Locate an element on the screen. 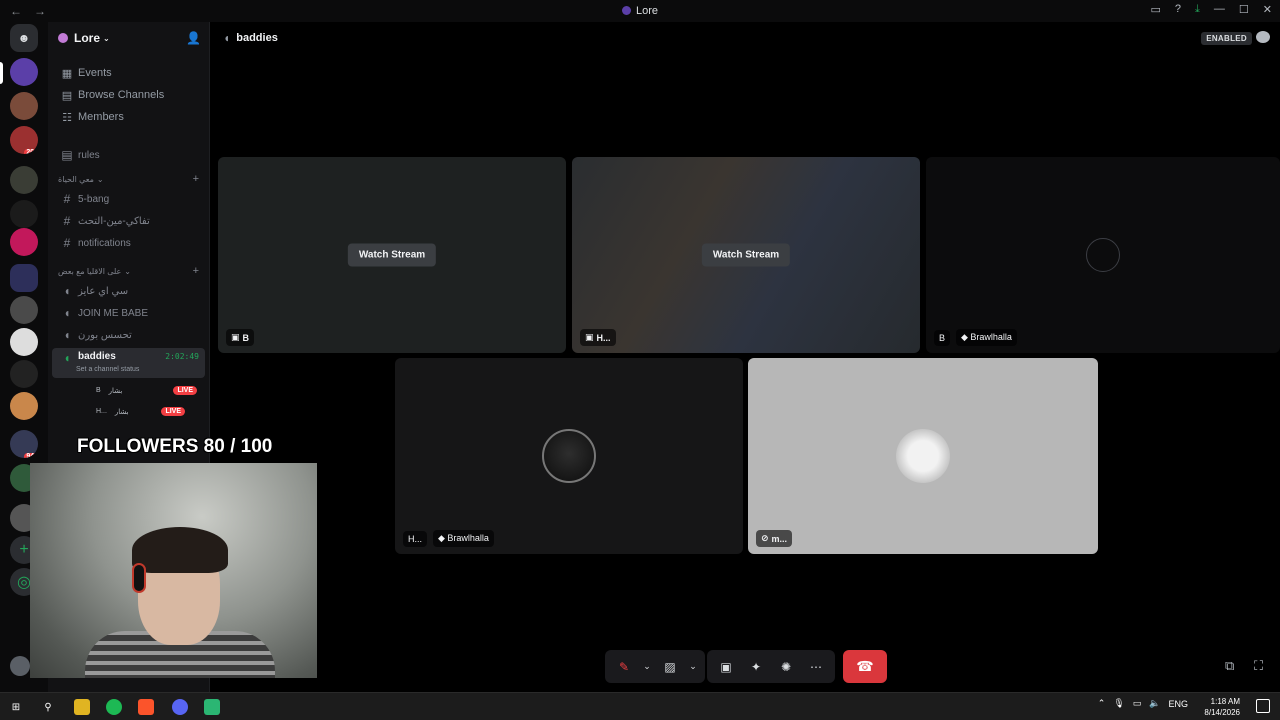 Image resolution: width=1280 pixels, height=720 pixels. network-icon: ▭ is located at coordinates (1137, 703).